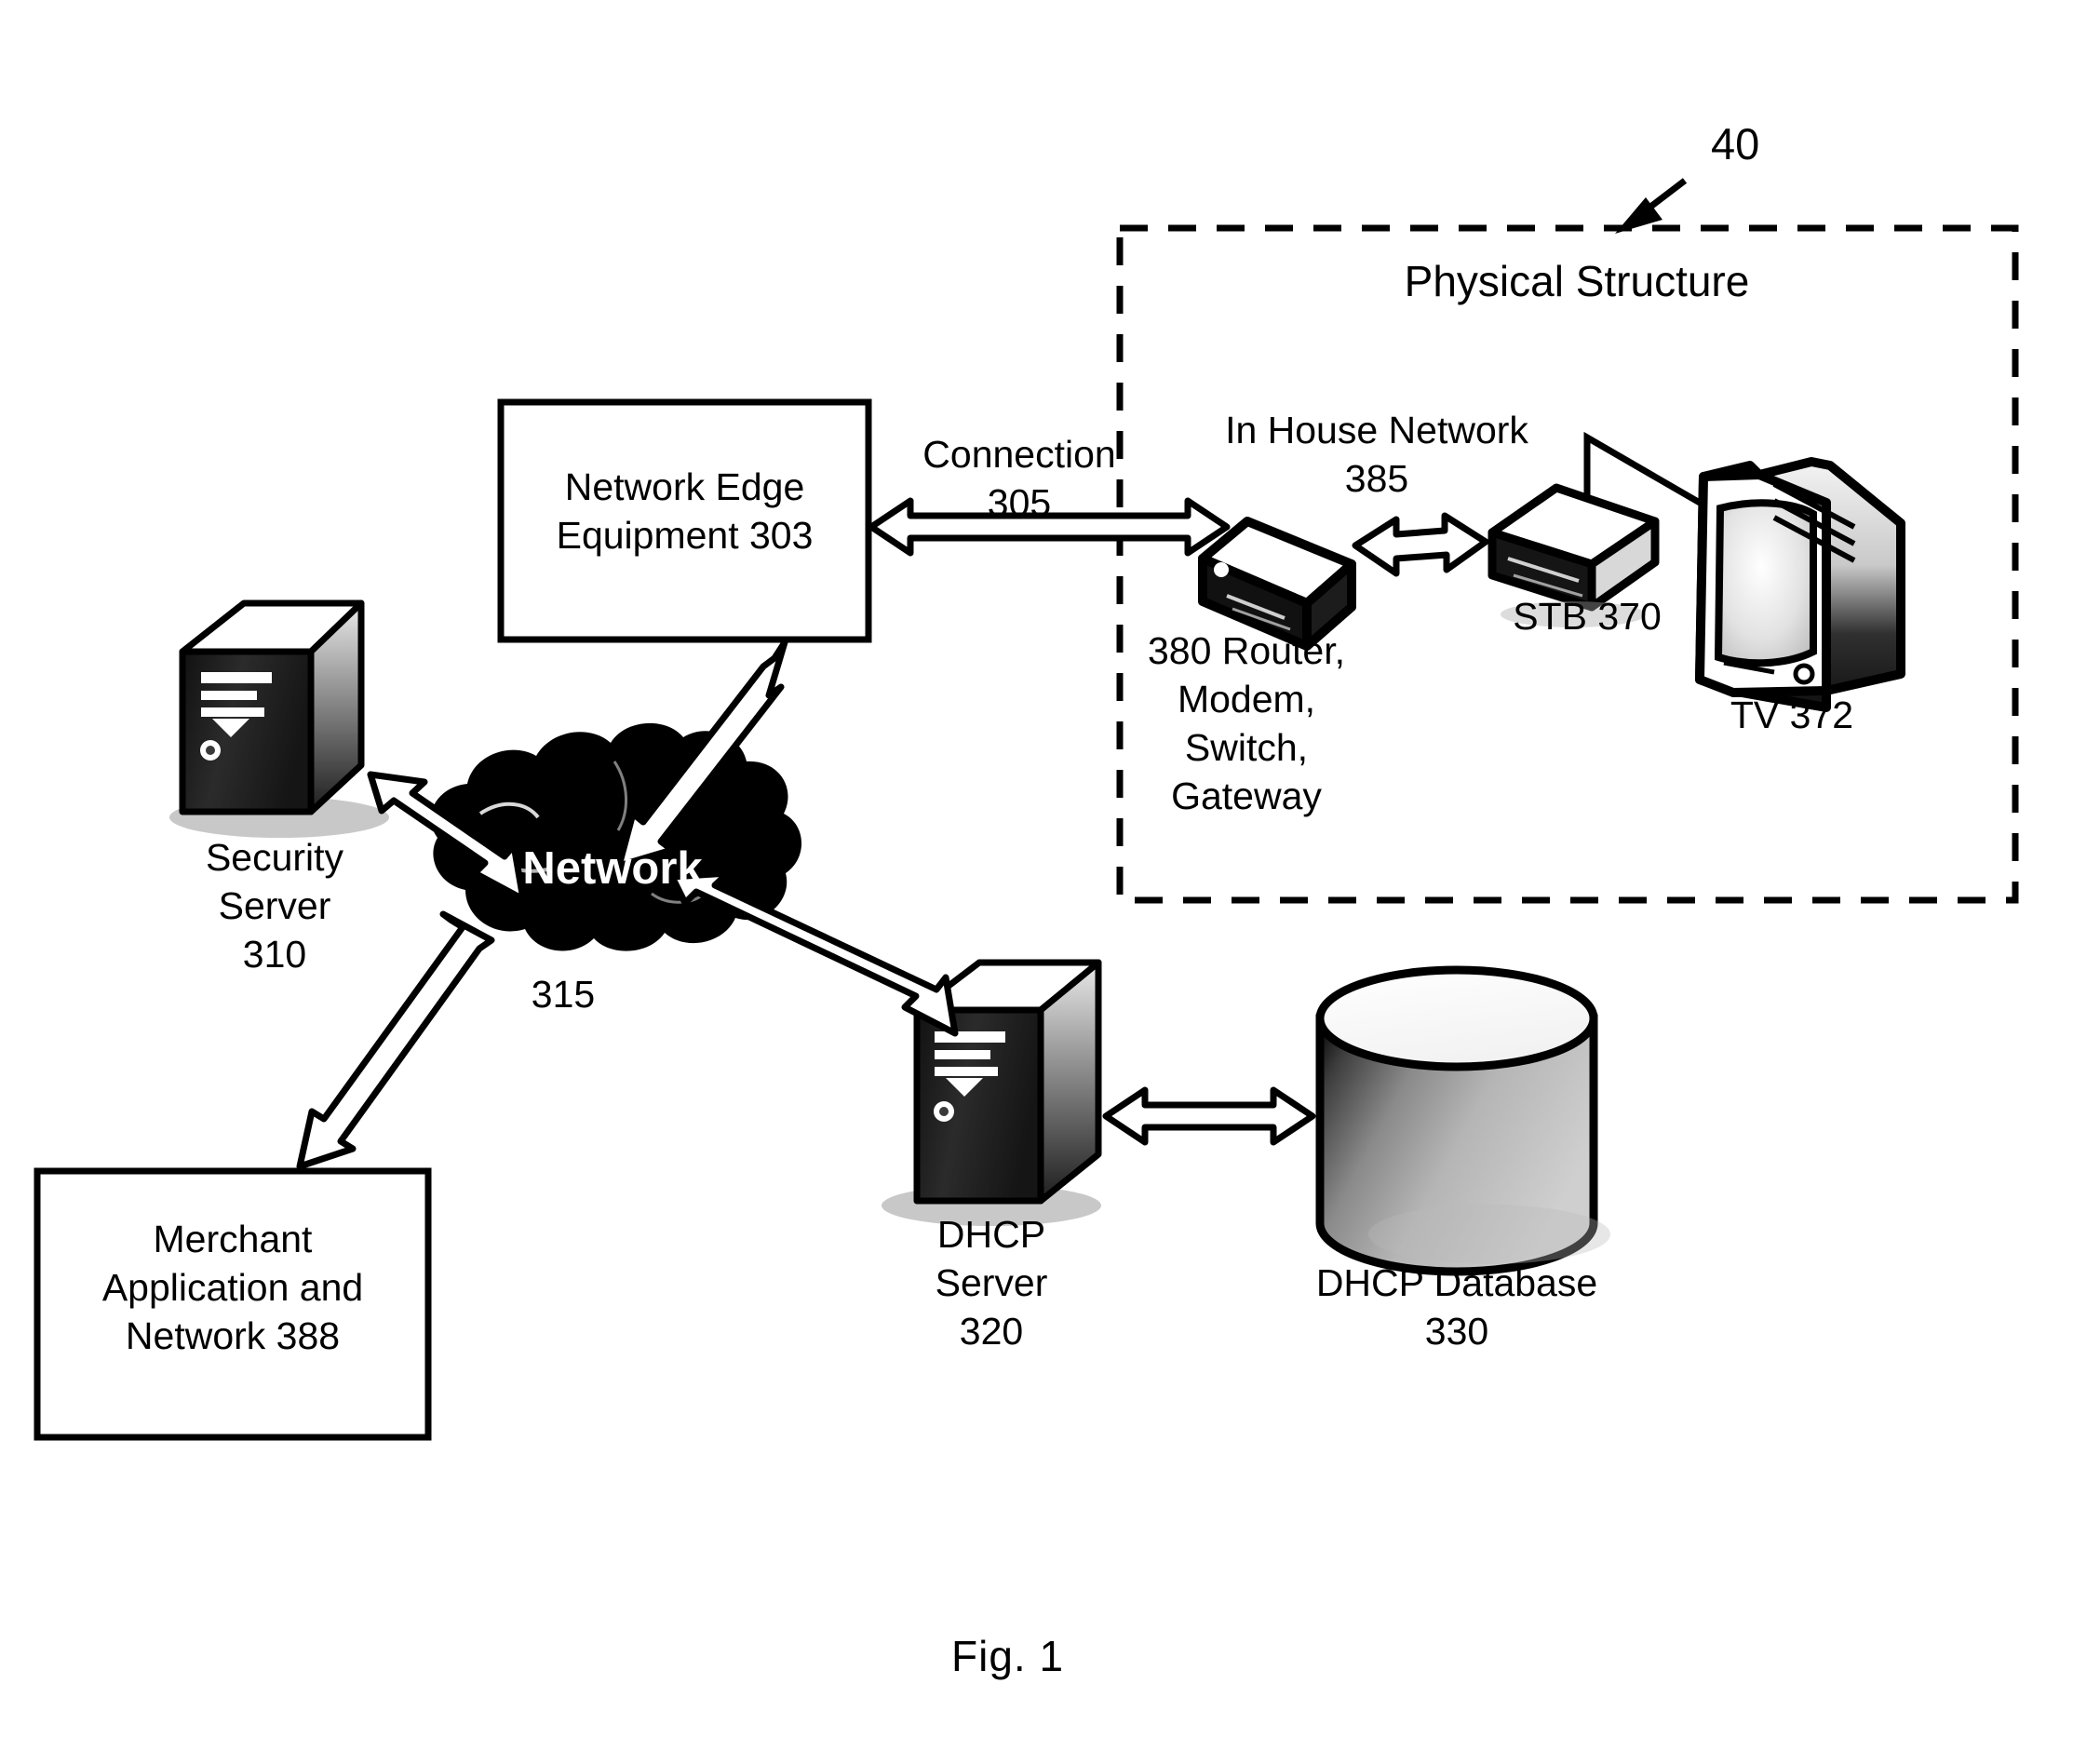  Describe the element at coordinates (813, 953) in the screenshot. I see `arrow-network-to-dhcp` at that location.